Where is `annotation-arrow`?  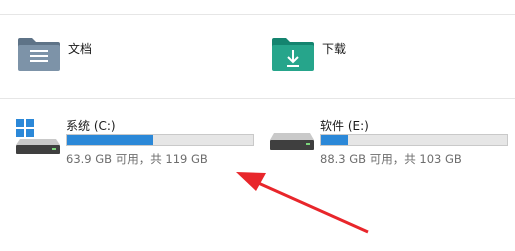
annotation-arrow is located at coordinates (302, 203).